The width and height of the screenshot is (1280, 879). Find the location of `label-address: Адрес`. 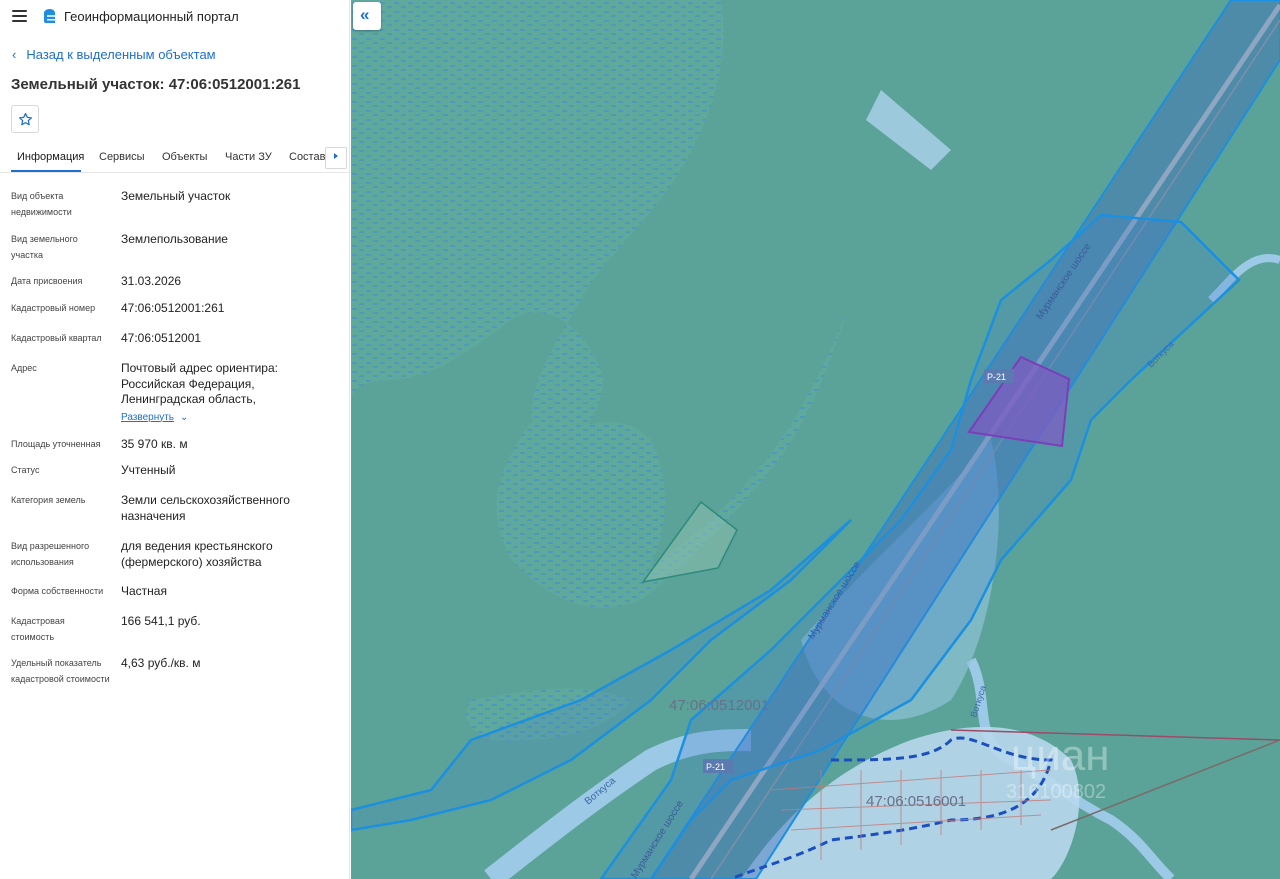

label-address: Адрес is located at coordinates (24, 368).